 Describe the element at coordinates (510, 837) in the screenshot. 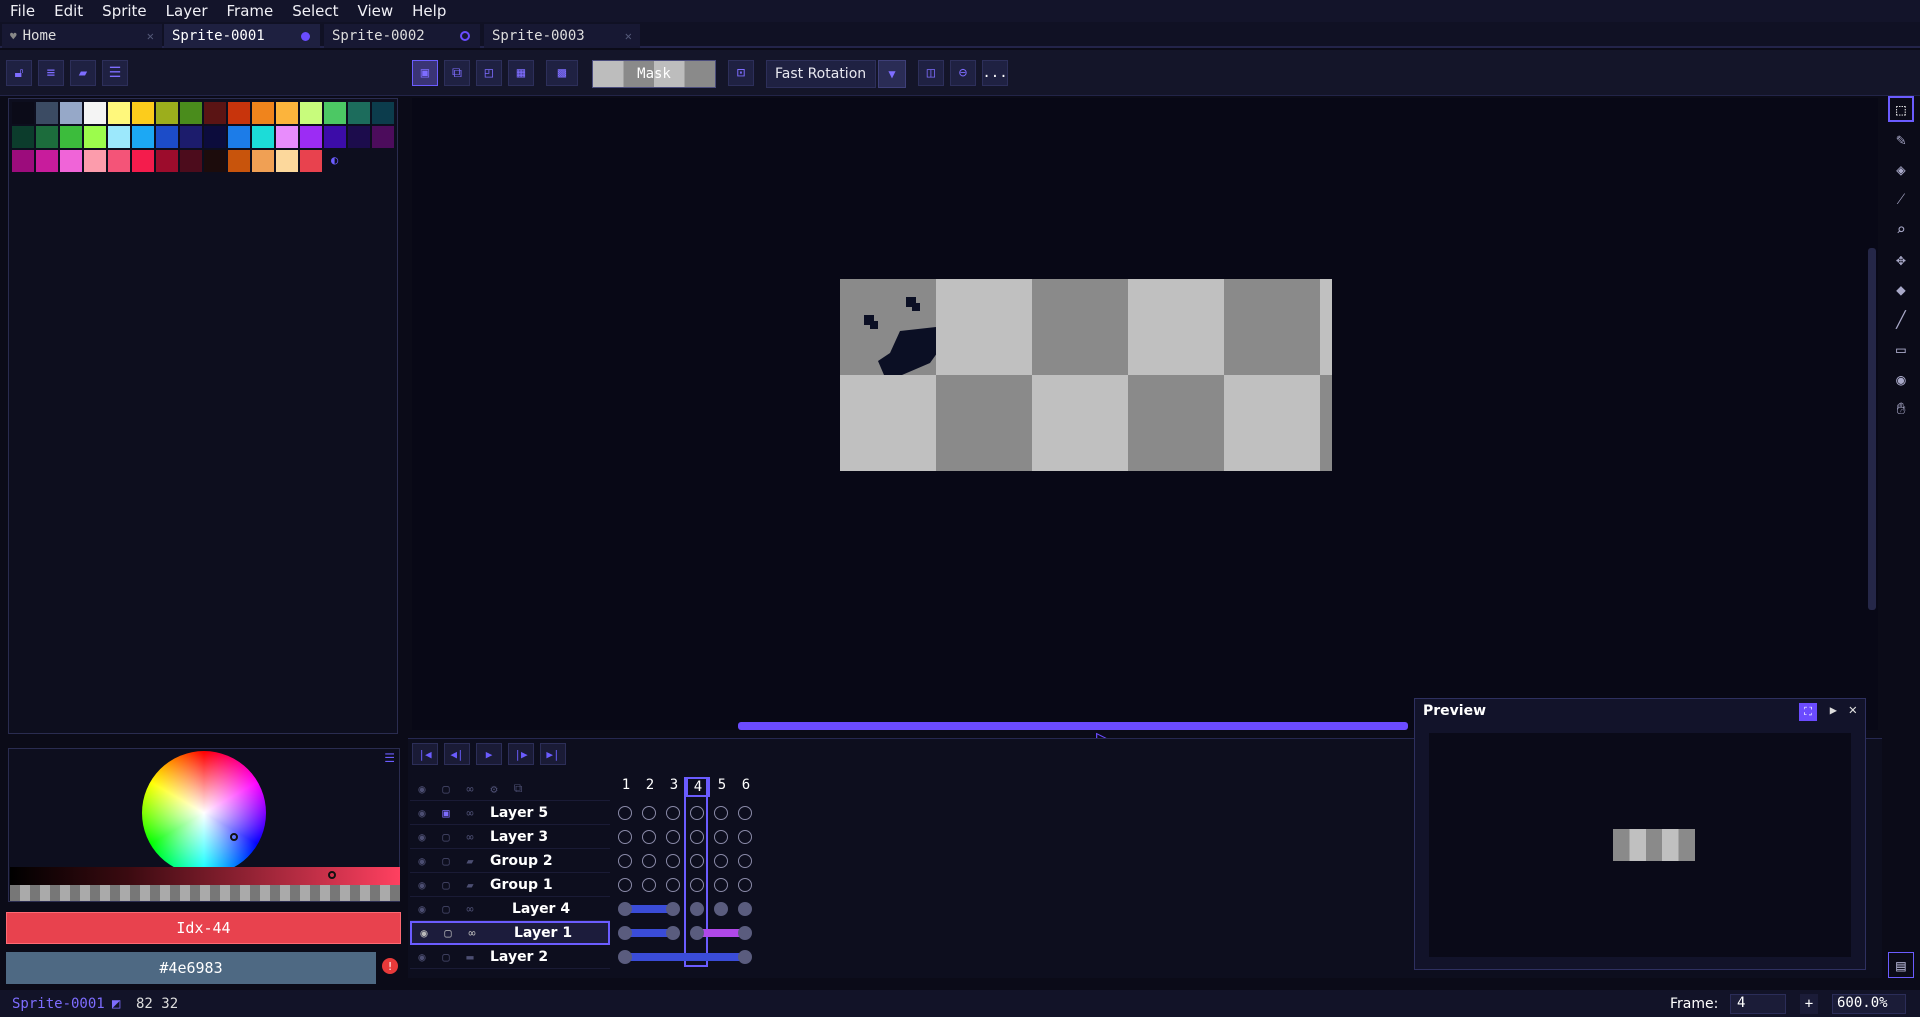

I see `layer-row: ◉ ▢ ∞ Layer 3` at that location.